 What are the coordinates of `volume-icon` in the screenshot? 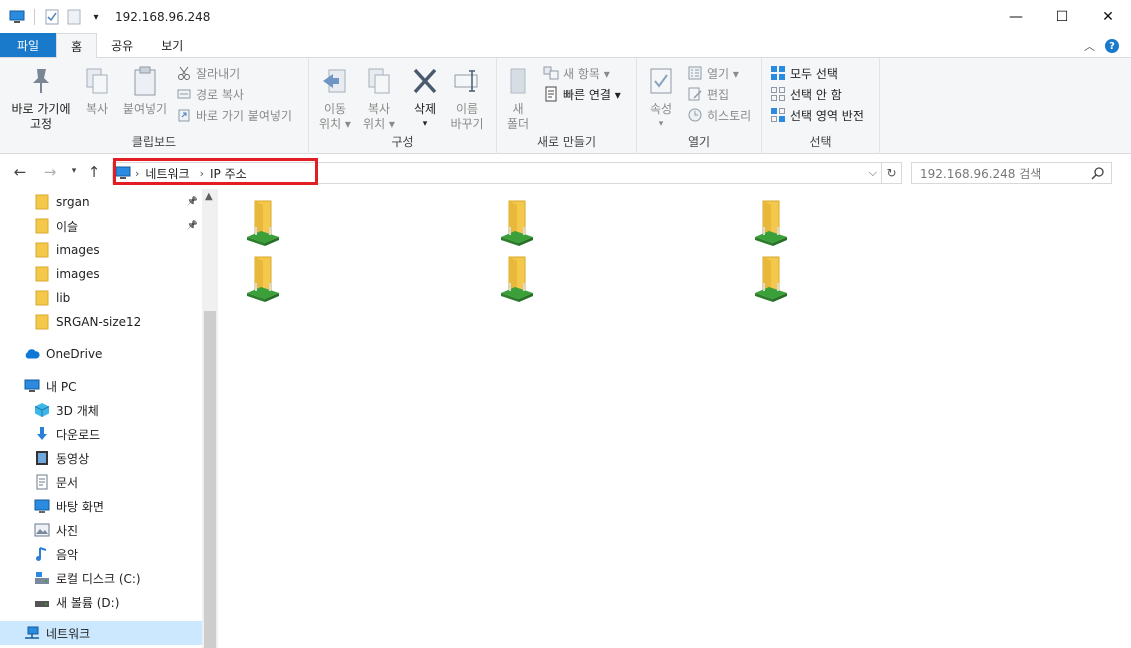 It's located at (42, 602).